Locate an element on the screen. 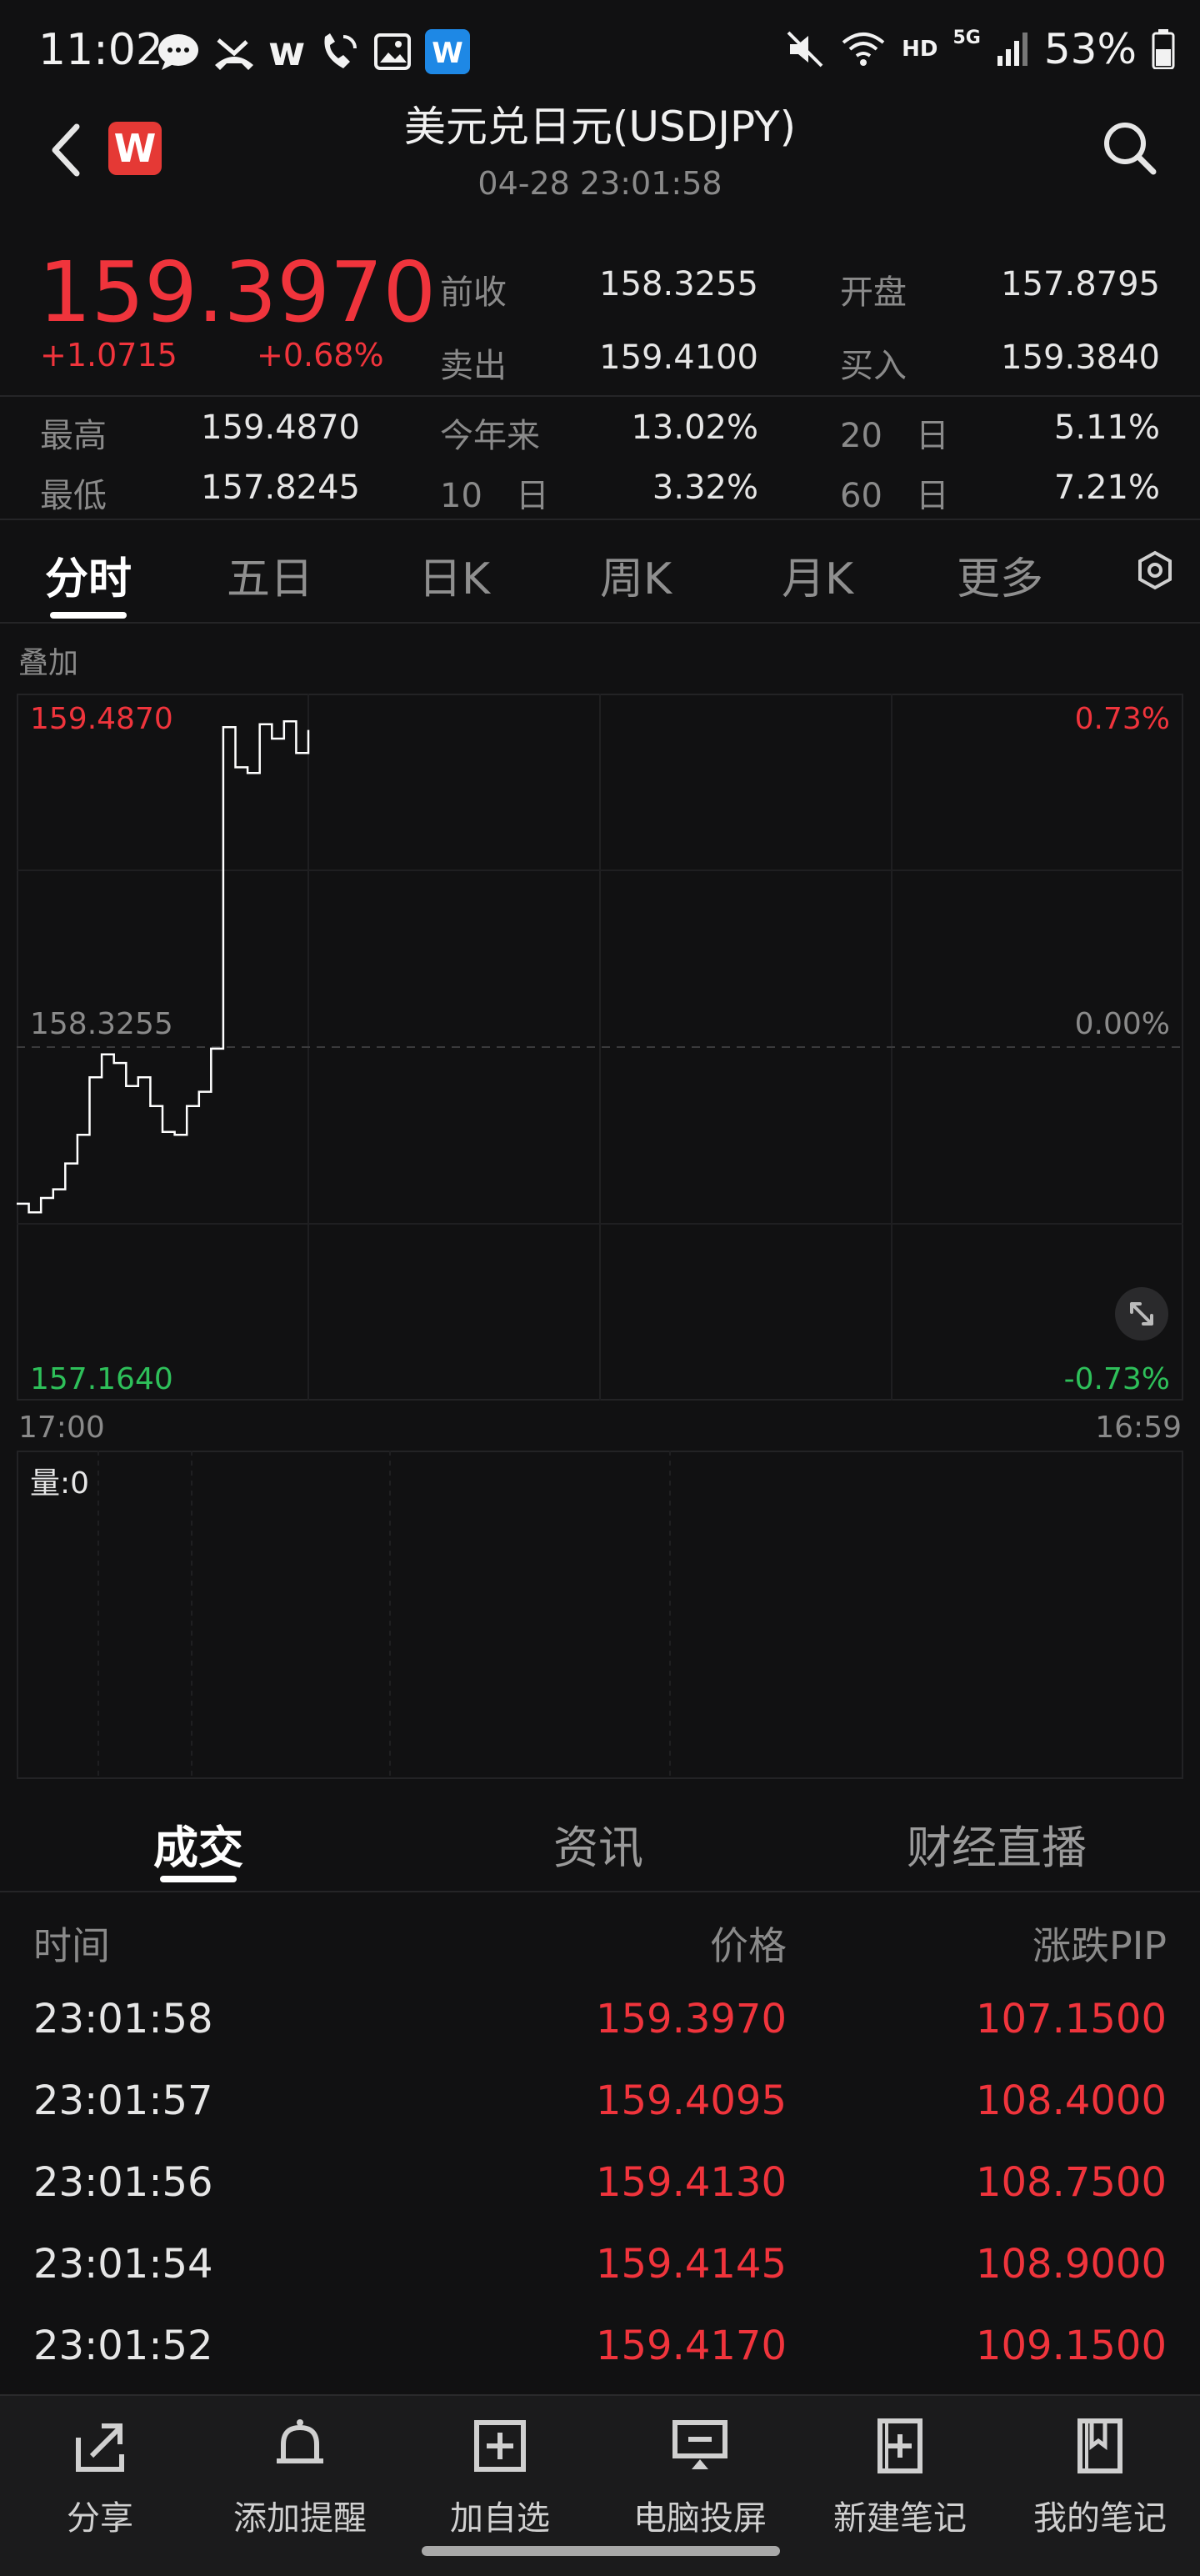 This screenshot has width=1200, height=2576. chart-high-pct: 0.73% is located at coordinates (1122, 719).